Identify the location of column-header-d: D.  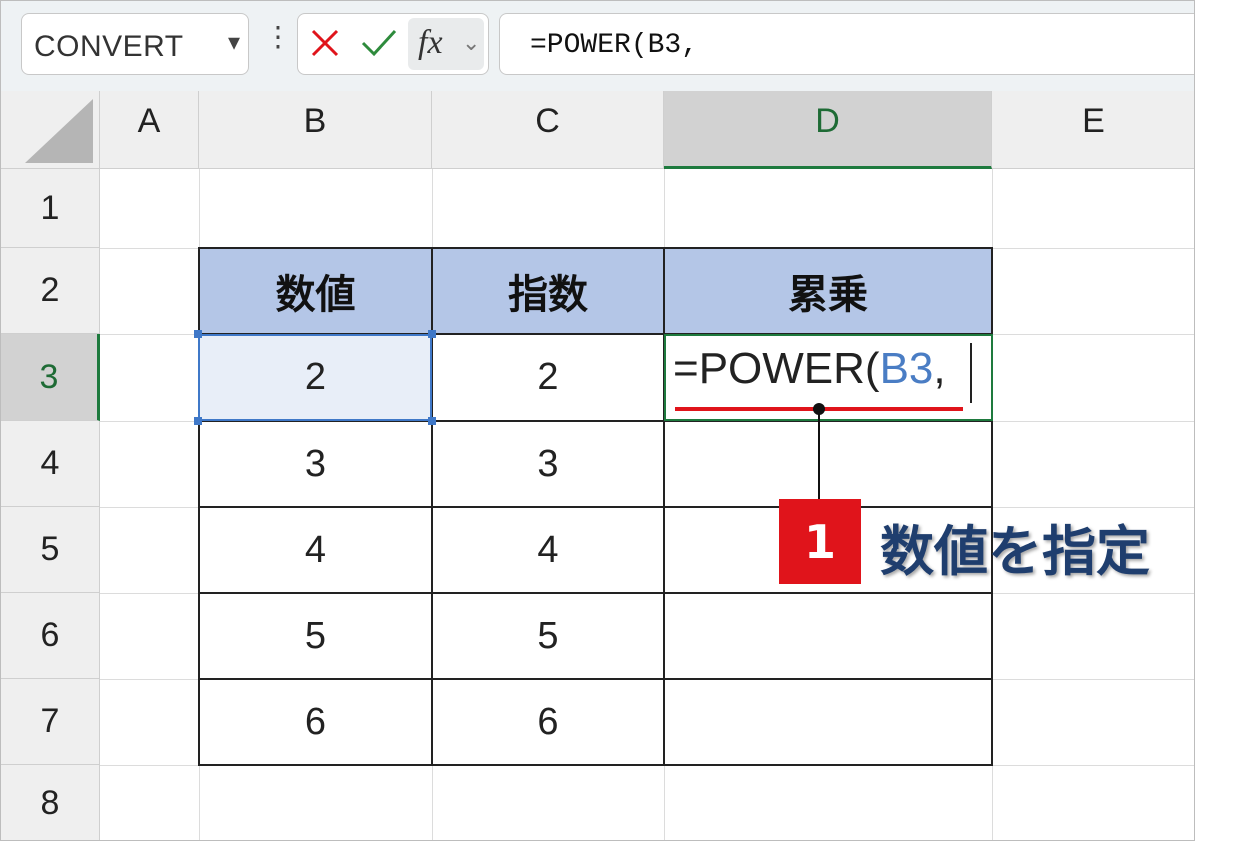
(828, 130).